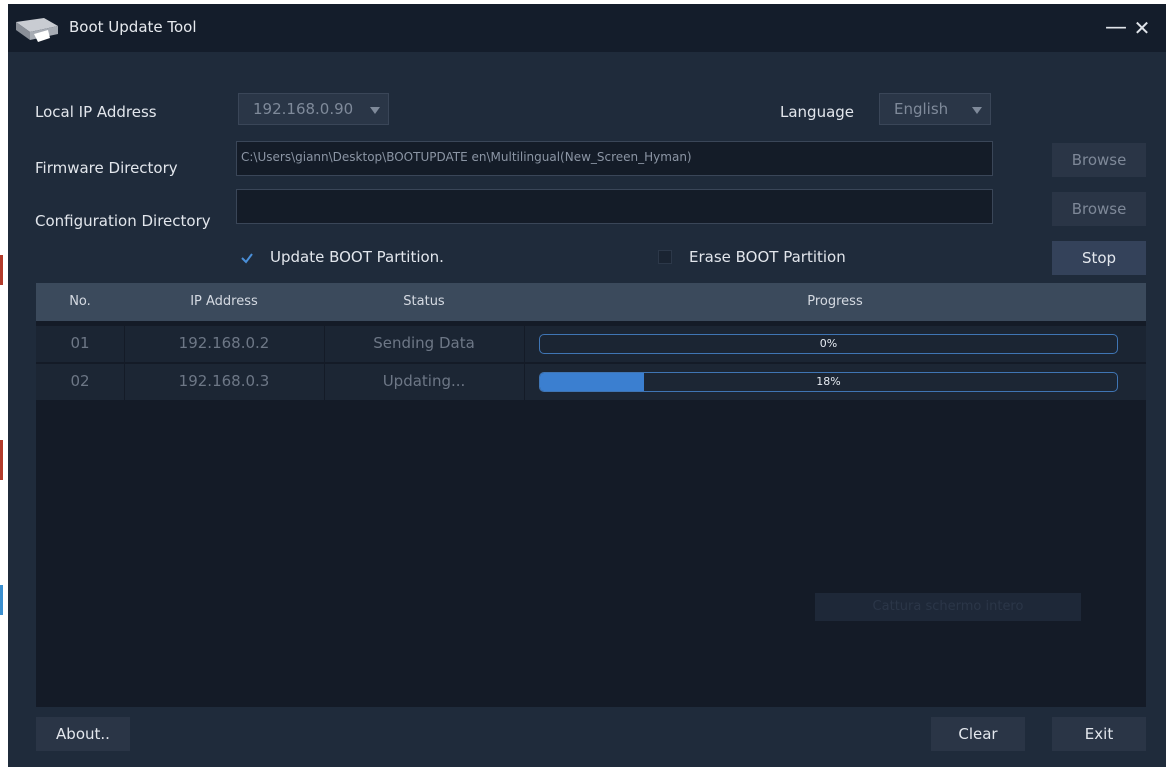 The width and height of the screenshot is (1166, 767). What do you see at coordinates (665, 257) in the screenshot?
I see `erase-boot-checkbox` at bounding box center [665, 257].